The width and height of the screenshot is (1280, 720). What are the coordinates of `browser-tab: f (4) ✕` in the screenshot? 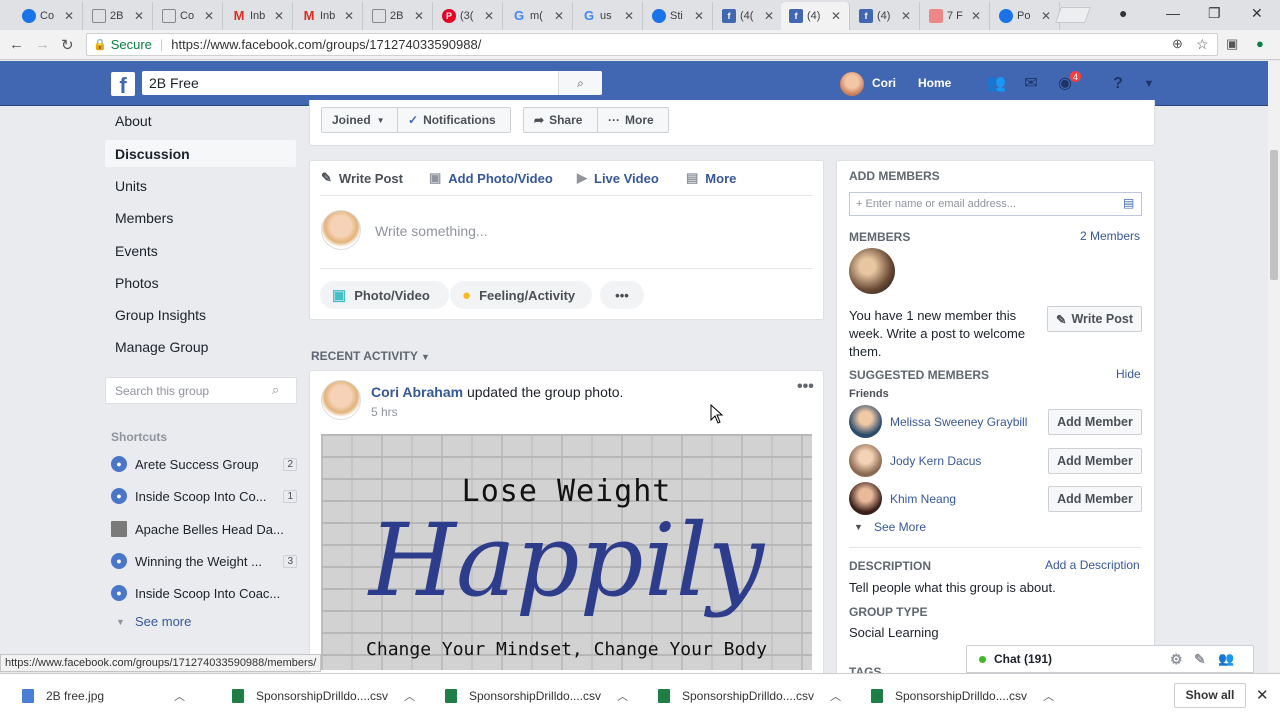 It's located at (885, 16).